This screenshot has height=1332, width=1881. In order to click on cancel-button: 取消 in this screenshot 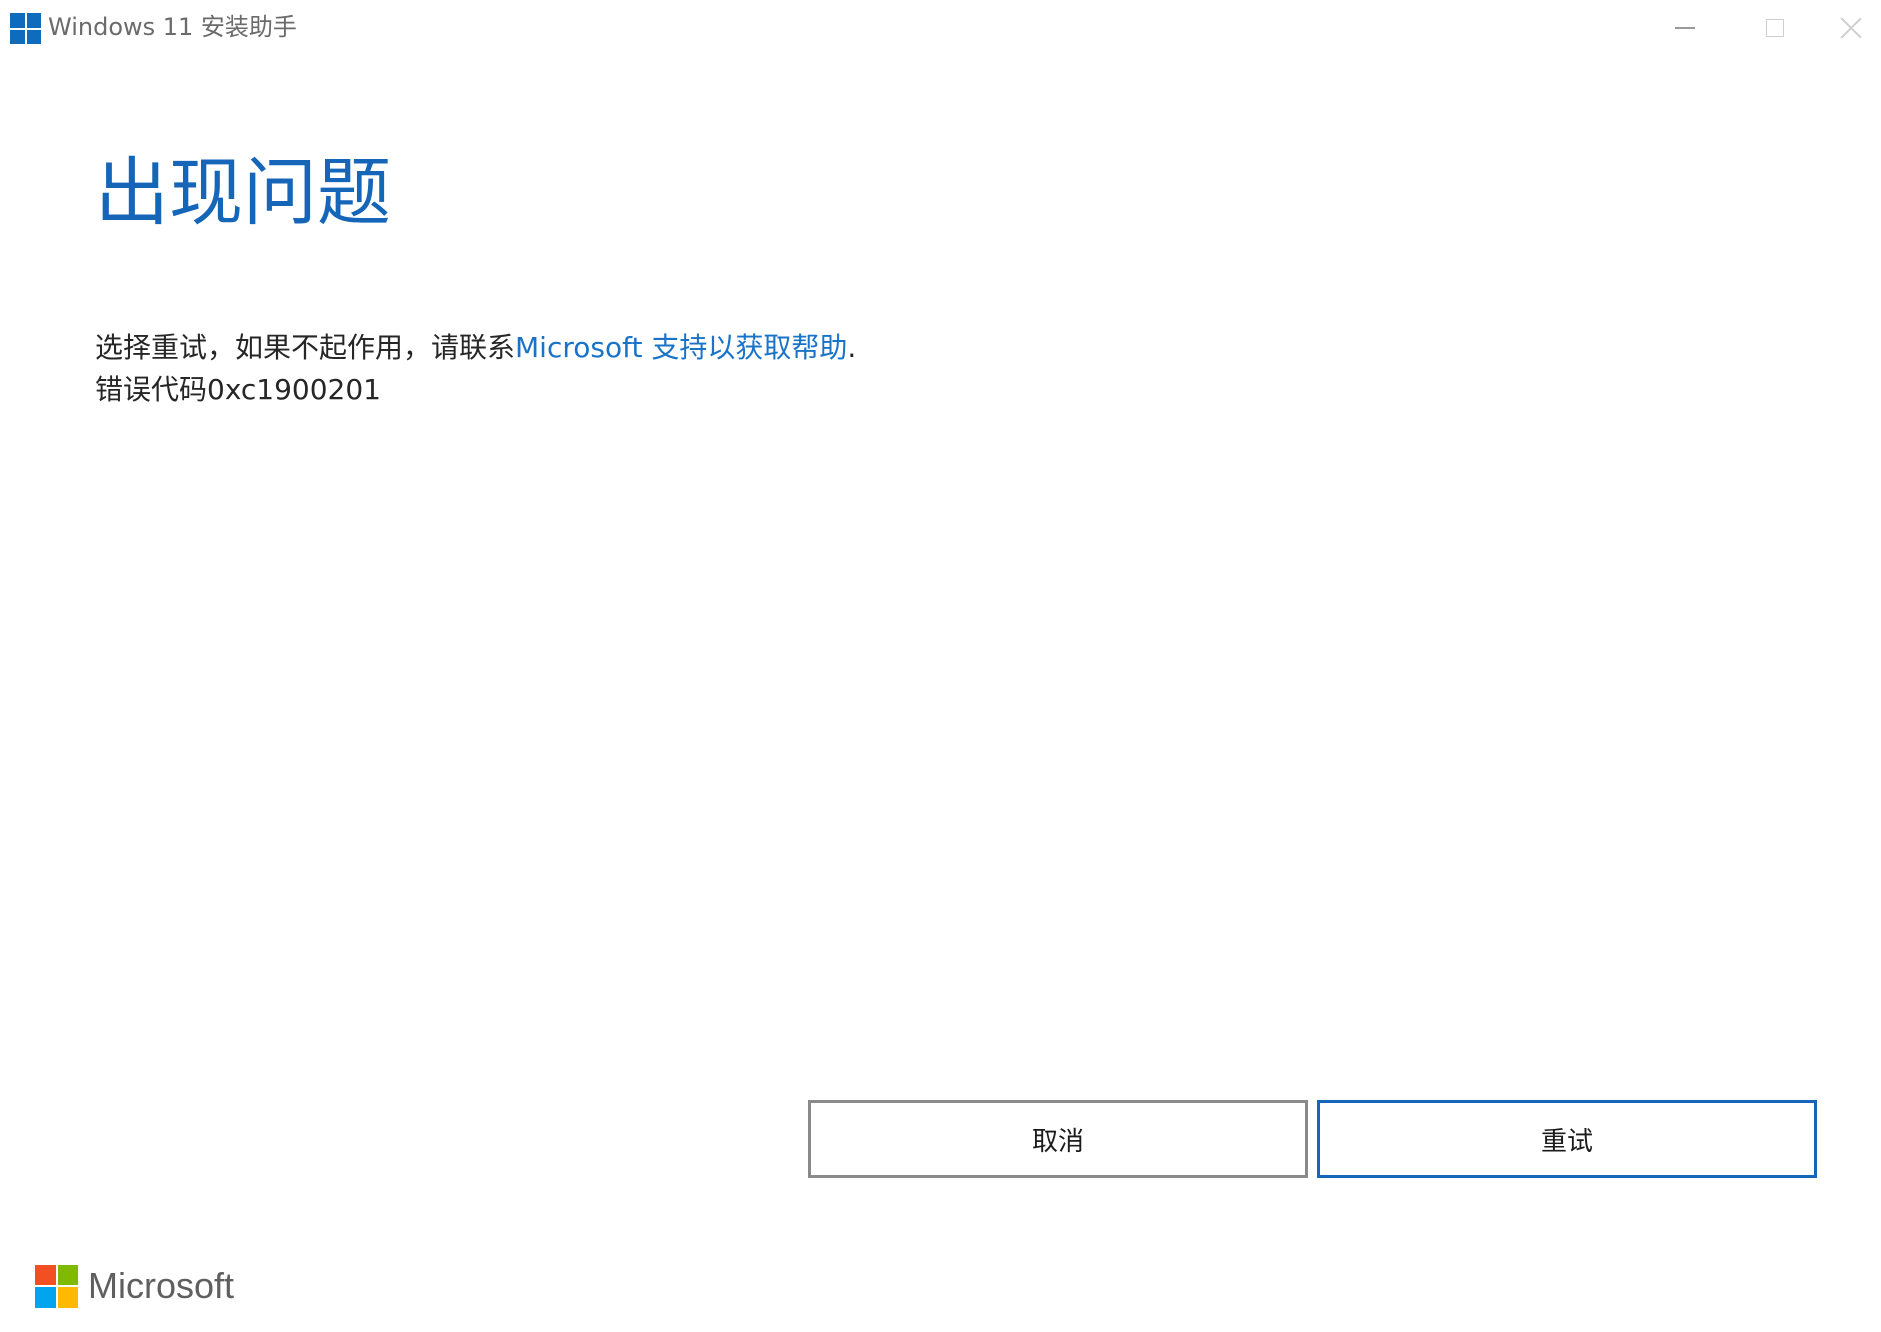, I will do `click(1058, 1139)`.